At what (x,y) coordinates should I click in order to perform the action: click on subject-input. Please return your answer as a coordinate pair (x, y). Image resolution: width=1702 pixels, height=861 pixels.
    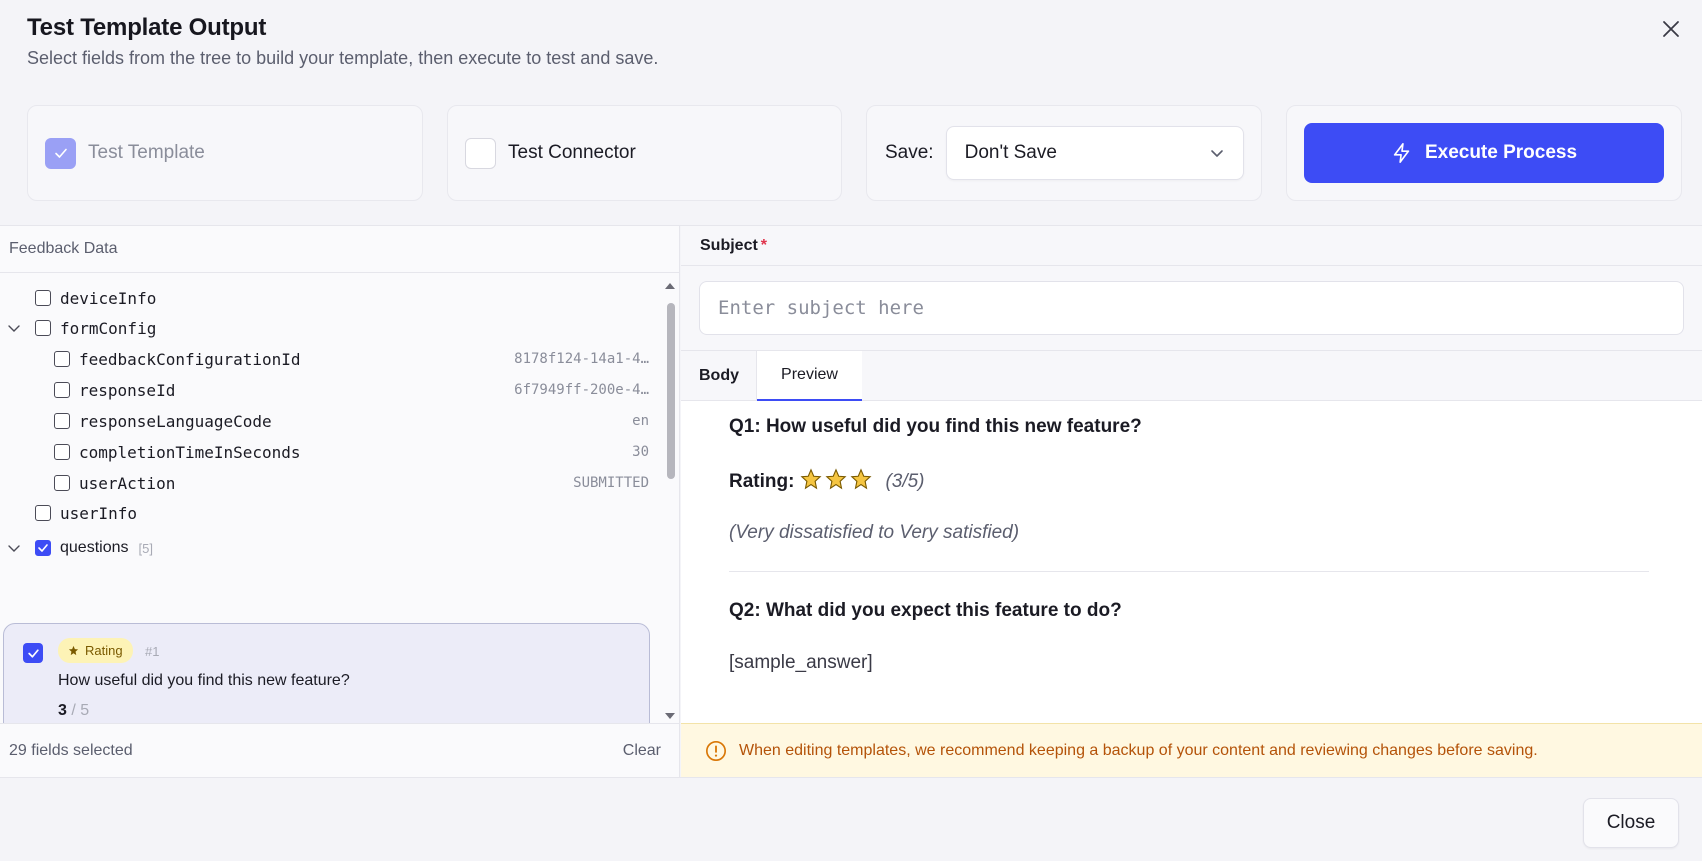
    Looking at the image, I should click on (1191, 308).